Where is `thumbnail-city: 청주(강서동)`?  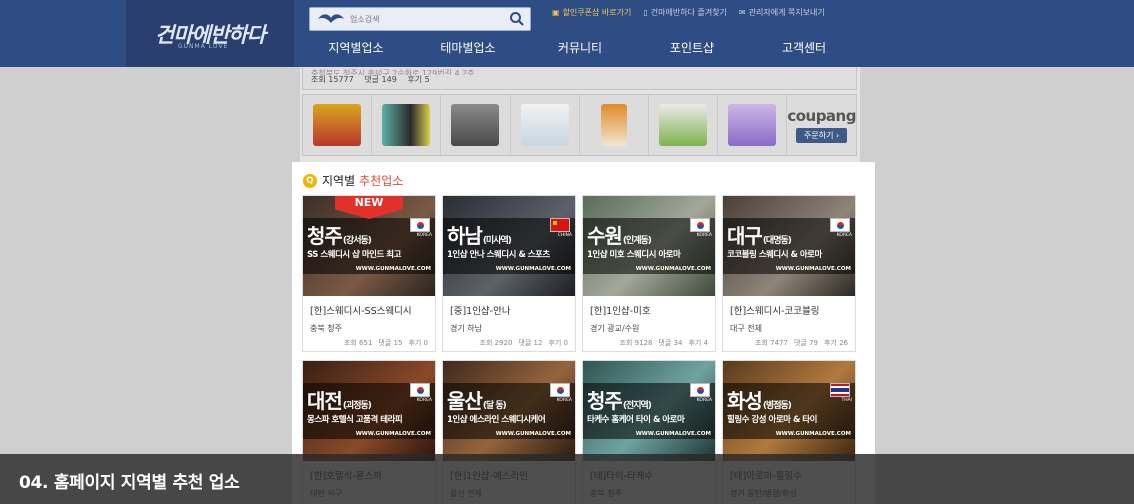 thumbnail-city: 청주(강서동) is located at coordinates (339, 236).